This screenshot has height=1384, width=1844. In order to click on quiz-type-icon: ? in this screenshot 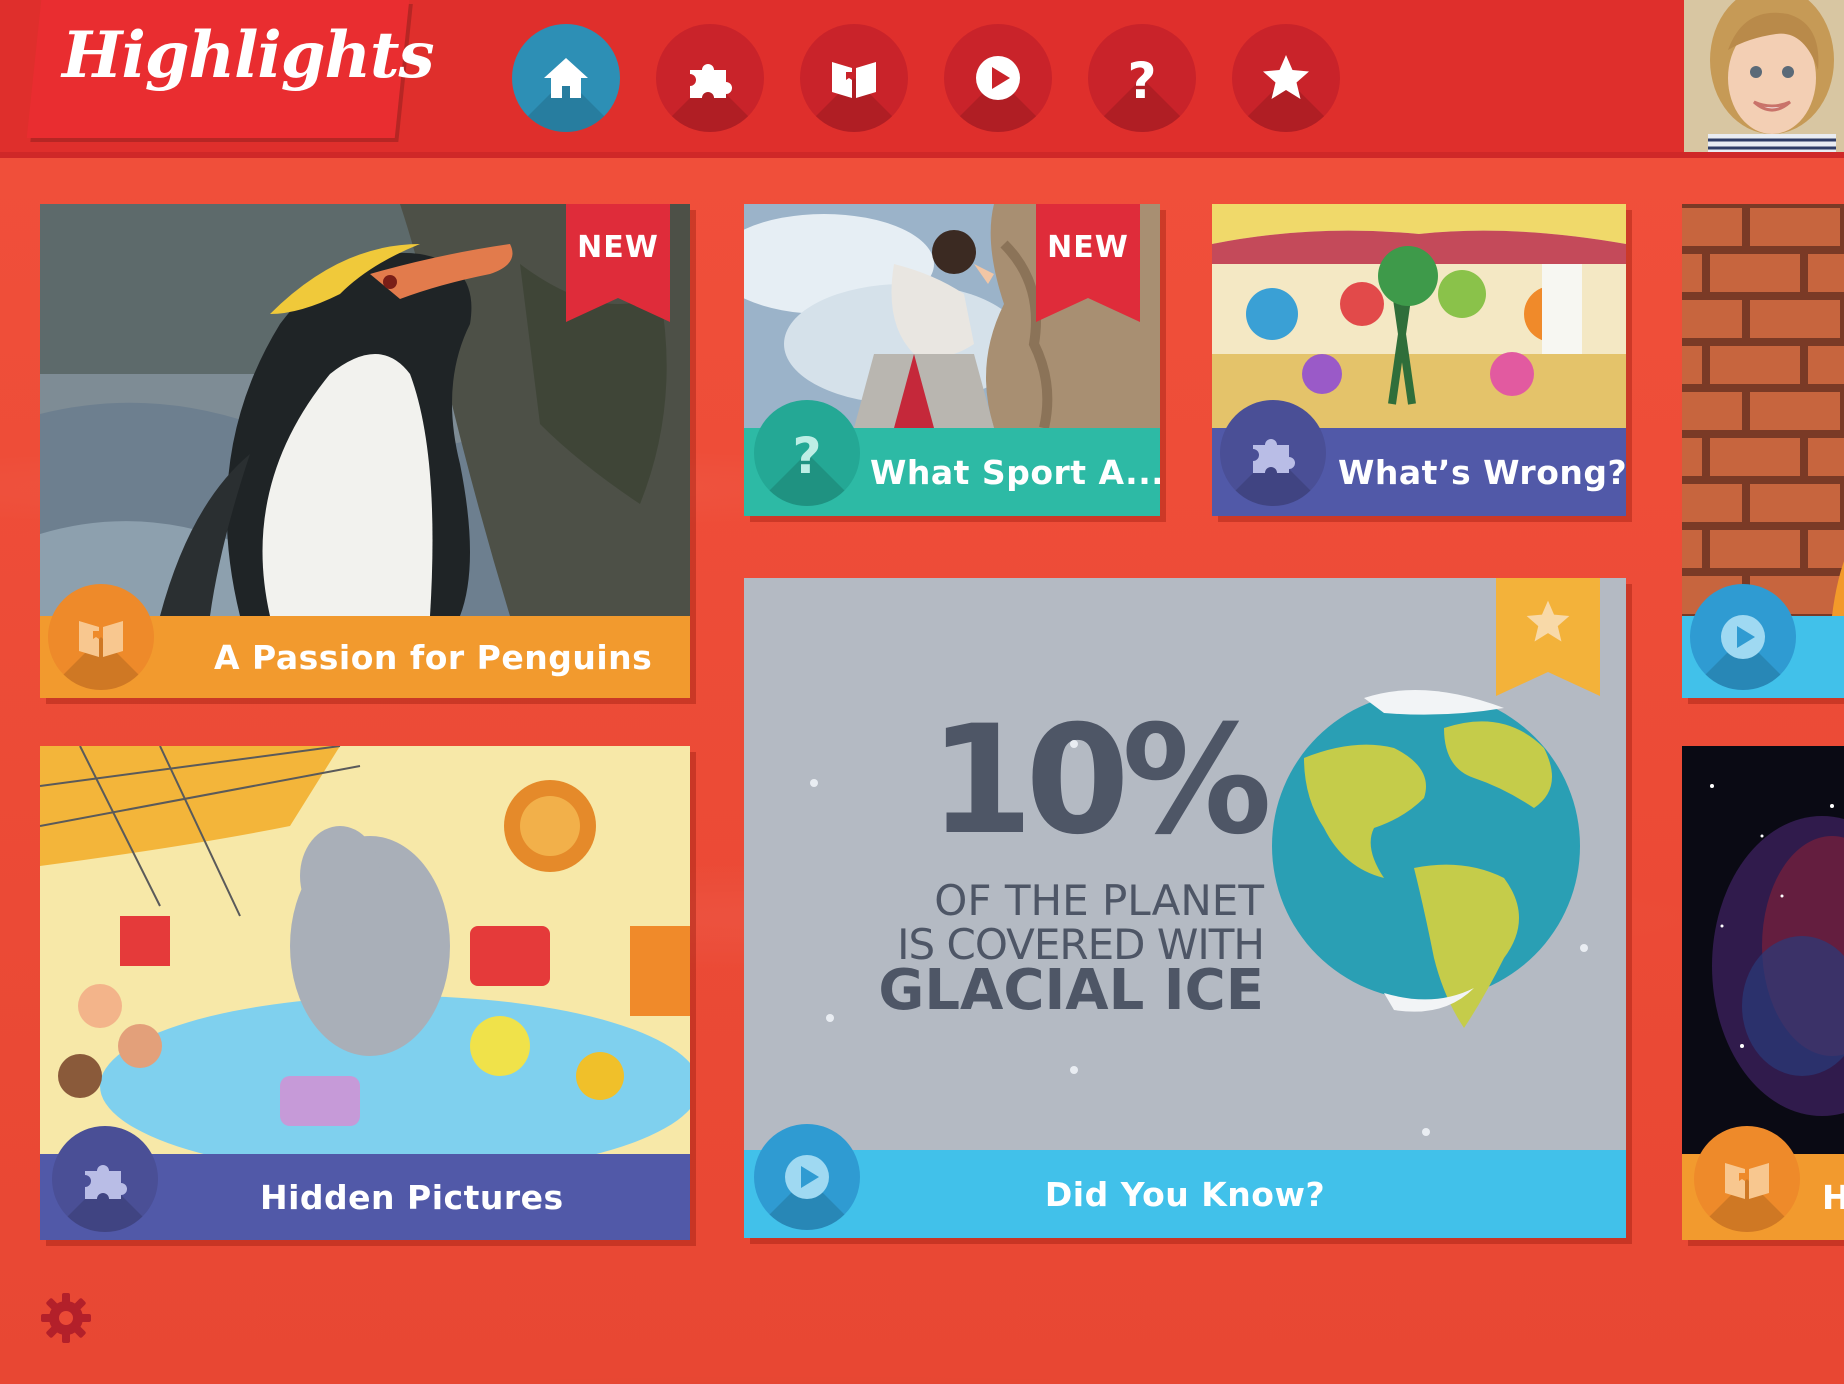, I will do `click(807, 453)`.